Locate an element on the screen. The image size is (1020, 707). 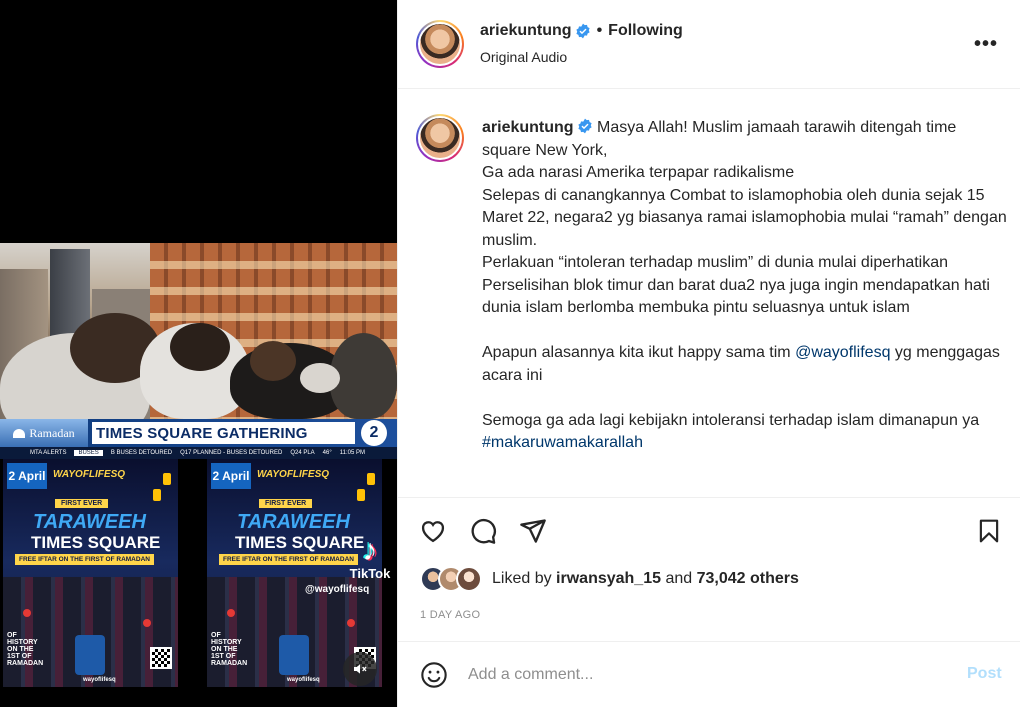
liker-username: irwansyah_15 is located at coordinates (608, 578).